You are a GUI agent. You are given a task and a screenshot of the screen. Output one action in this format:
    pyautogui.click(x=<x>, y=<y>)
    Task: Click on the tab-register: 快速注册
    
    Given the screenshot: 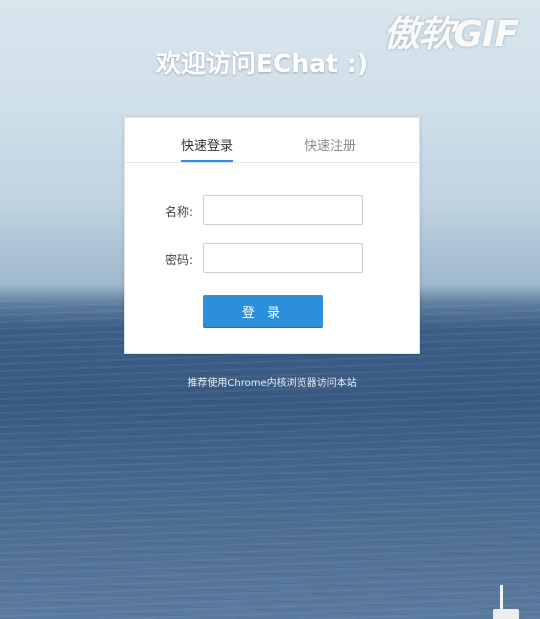 What is the action you would take?
    pyautogui.click(x=330, y=144)
    